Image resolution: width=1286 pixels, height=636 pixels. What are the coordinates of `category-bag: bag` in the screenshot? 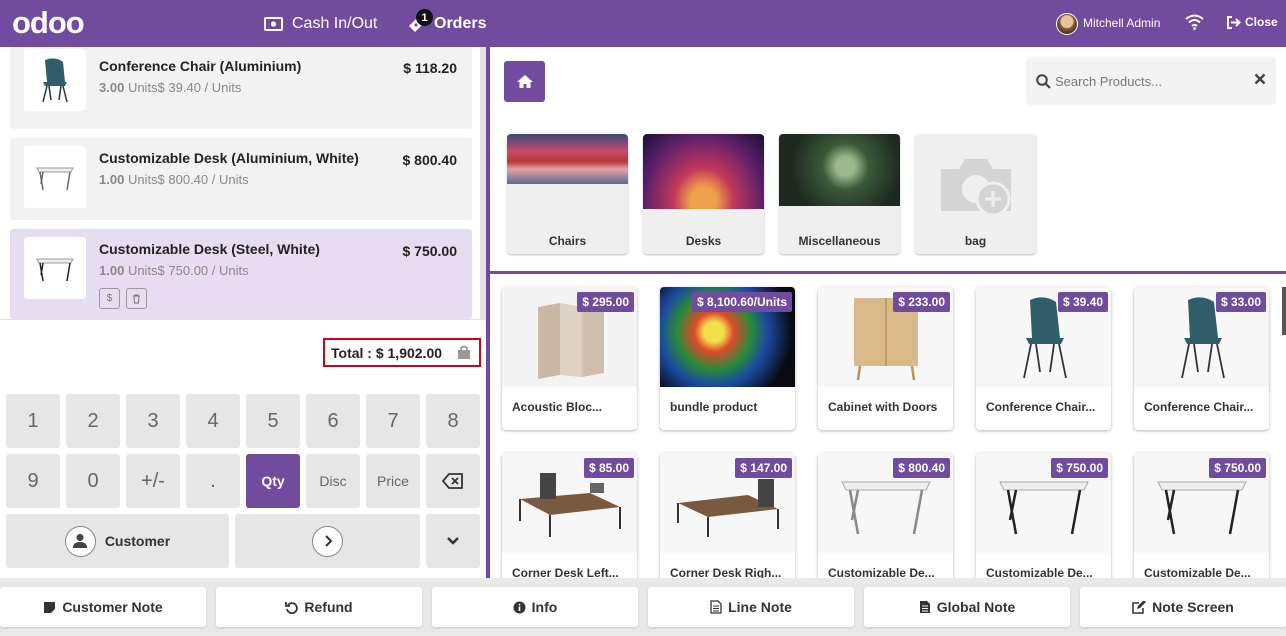 It's located at (975, 194).